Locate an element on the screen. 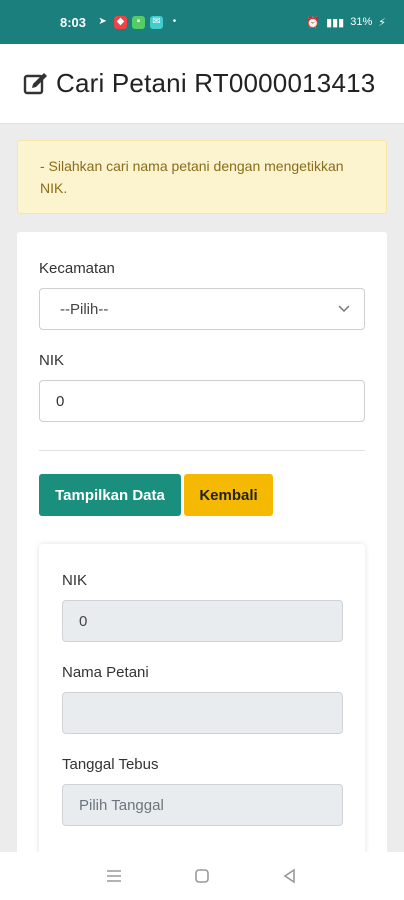  signal-icon: ▮▮▮ is located at coordinates (335, 22).